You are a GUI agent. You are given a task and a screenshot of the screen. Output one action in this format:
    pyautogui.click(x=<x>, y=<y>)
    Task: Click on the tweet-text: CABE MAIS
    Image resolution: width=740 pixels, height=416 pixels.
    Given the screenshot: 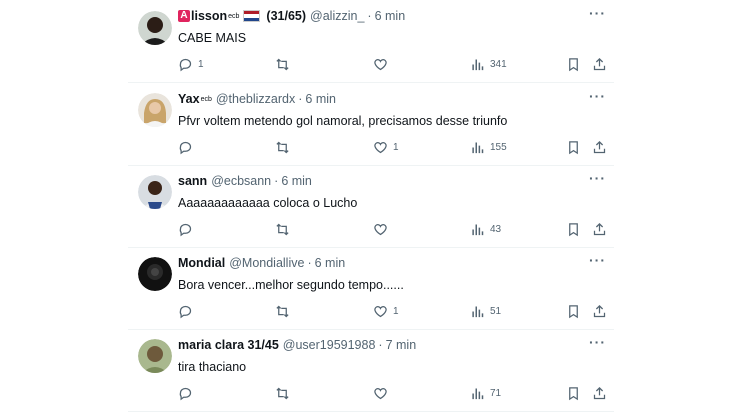 What is the action you would take?
    pyautogui.click(x=212, y=38)
    